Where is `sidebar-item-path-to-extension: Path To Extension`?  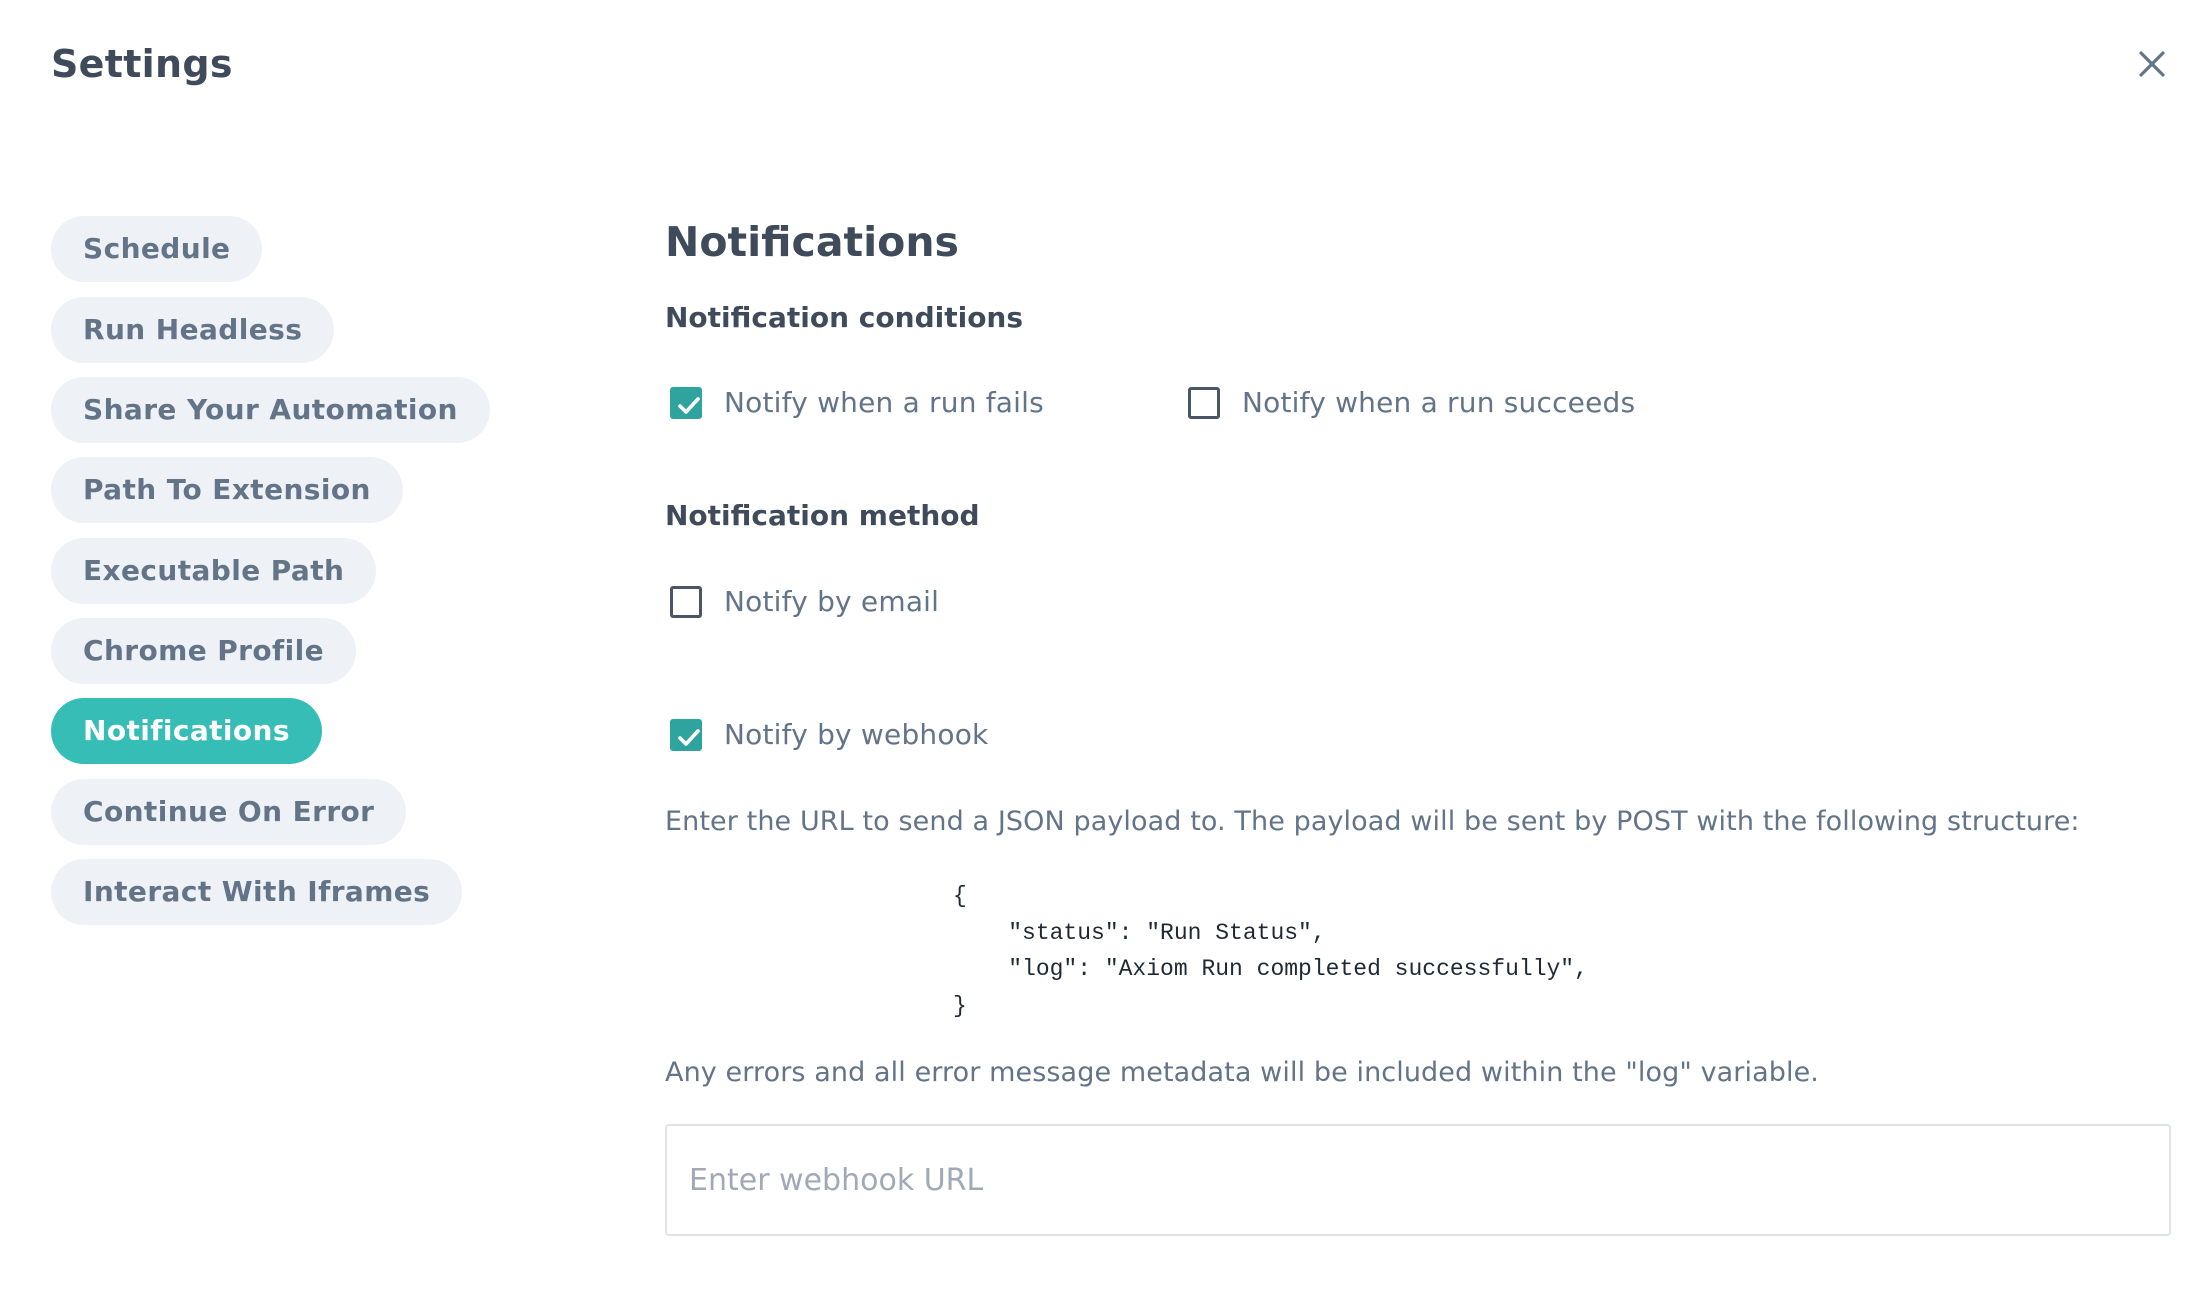 sidebar-item-path-to-extension: Path To Extension is located at coordinates (227, 490).